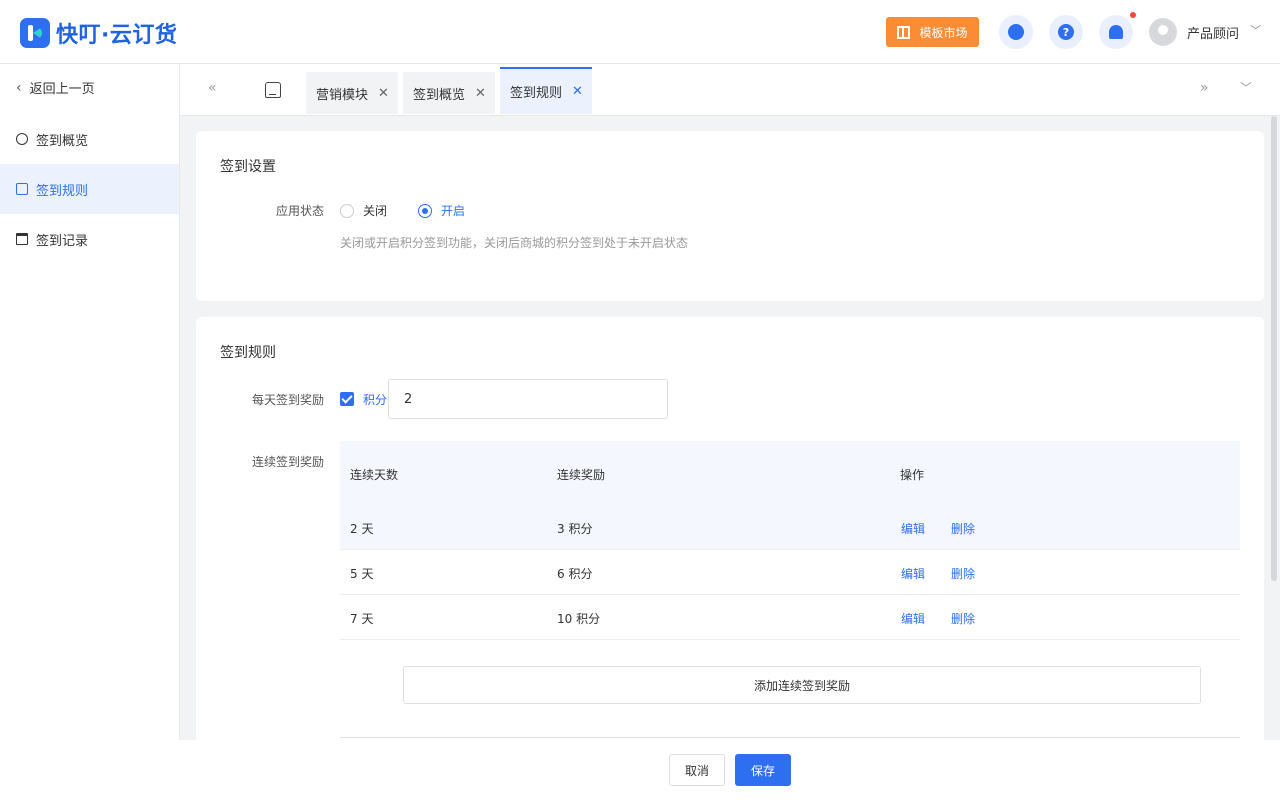  I want to click on tab-bar: « 营销模块 ✕ 签到概览 ✕ 签到规则 ✕ » ﹀, so click(730, 90).